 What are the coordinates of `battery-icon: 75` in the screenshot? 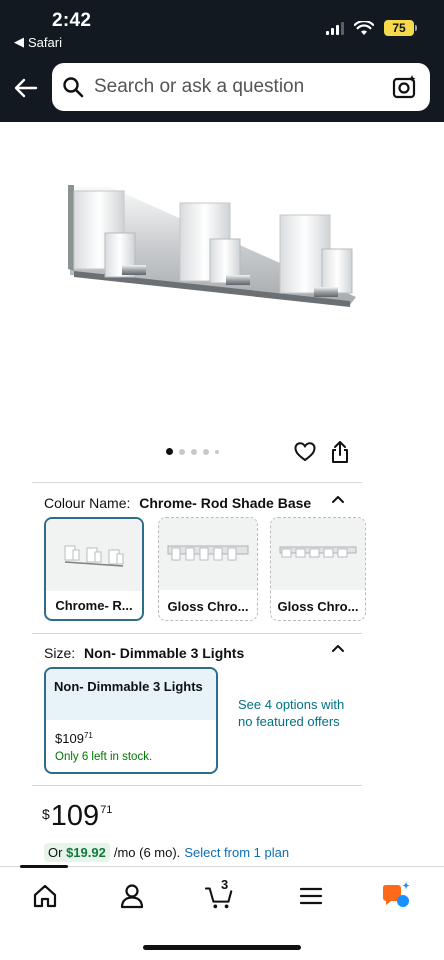 It's located at (400, 28).